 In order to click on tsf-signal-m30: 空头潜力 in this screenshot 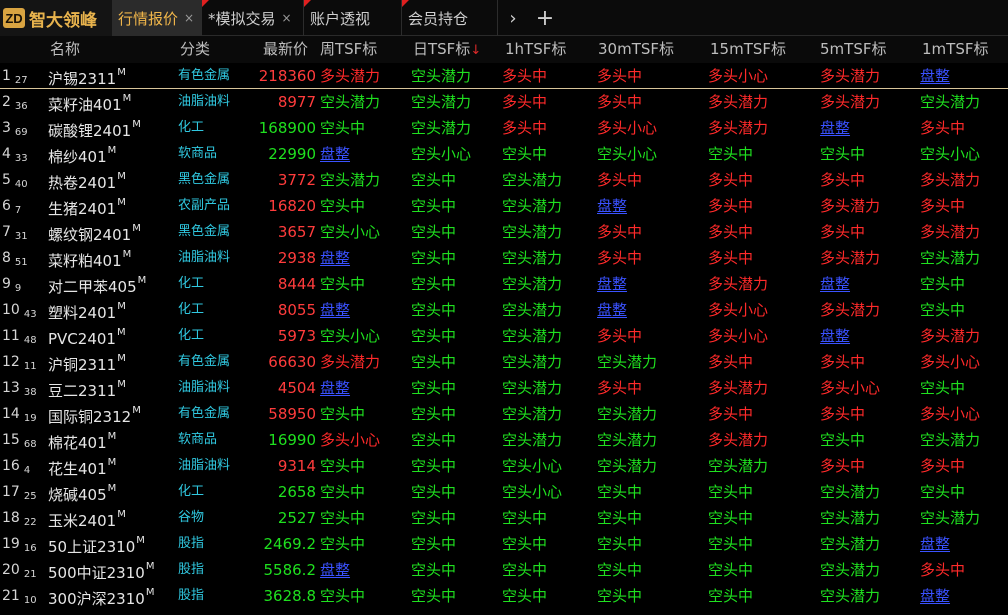, I will do `click(627, 466)`.